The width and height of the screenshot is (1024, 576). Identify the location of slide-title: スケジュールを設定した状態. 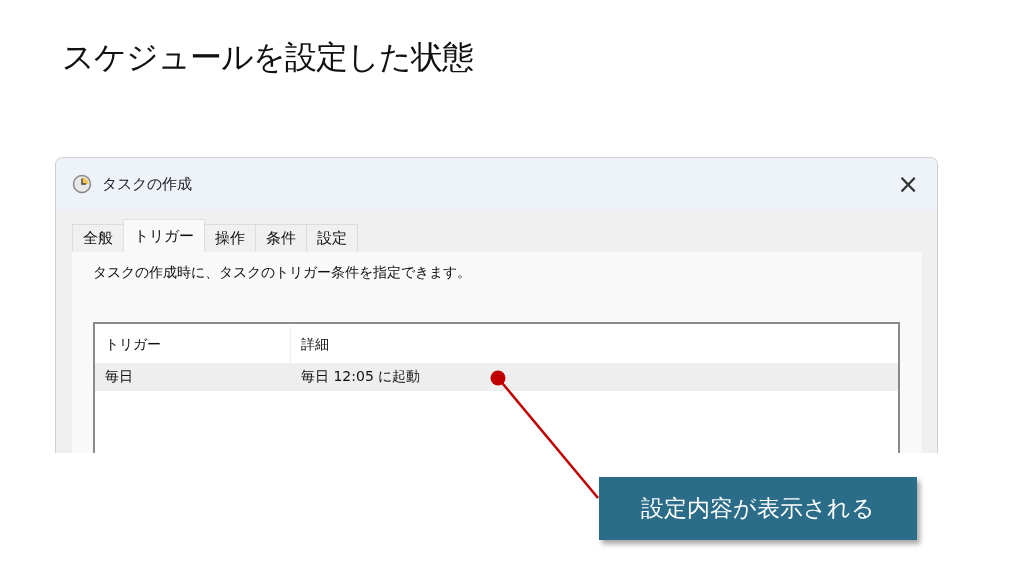
(267, 57).